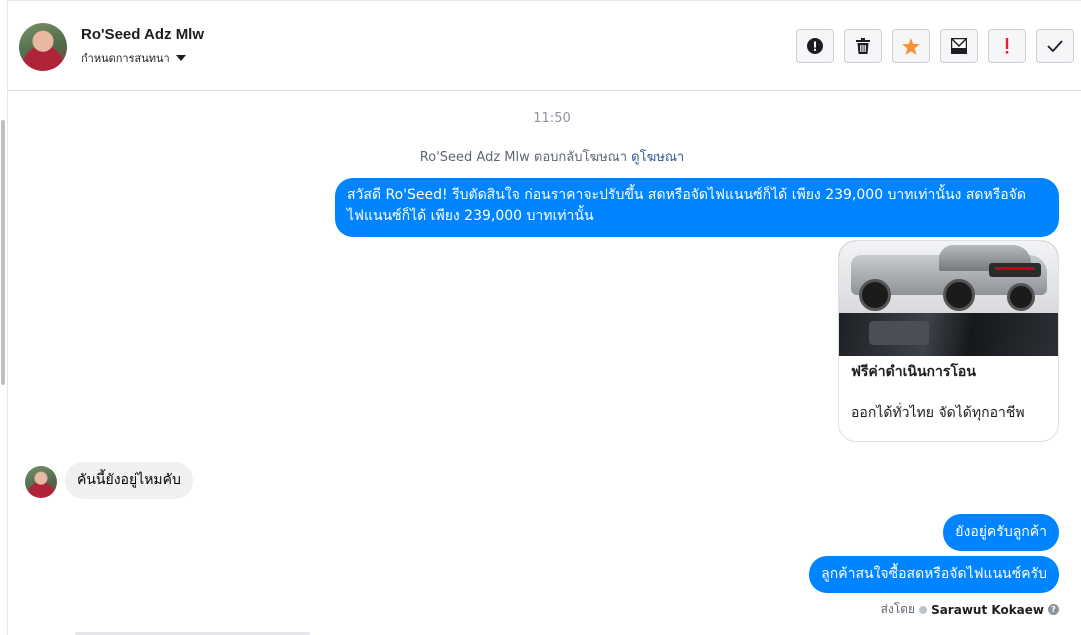 Image resolution: width=1081 pixels, height=635 pixels. I want to click on exclamation-icon, so click(1007, 46).